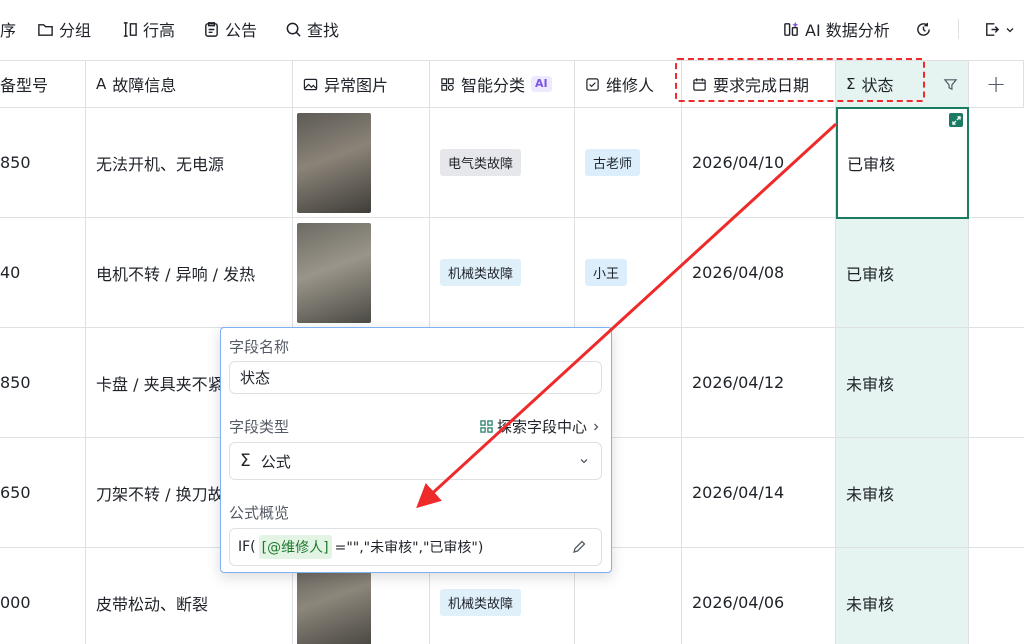  What do you see at coordinates (409, 548) in the screenshot?
I see `formula-suffix: ="","未审核","已审核")` at bounding box center [409, 548].